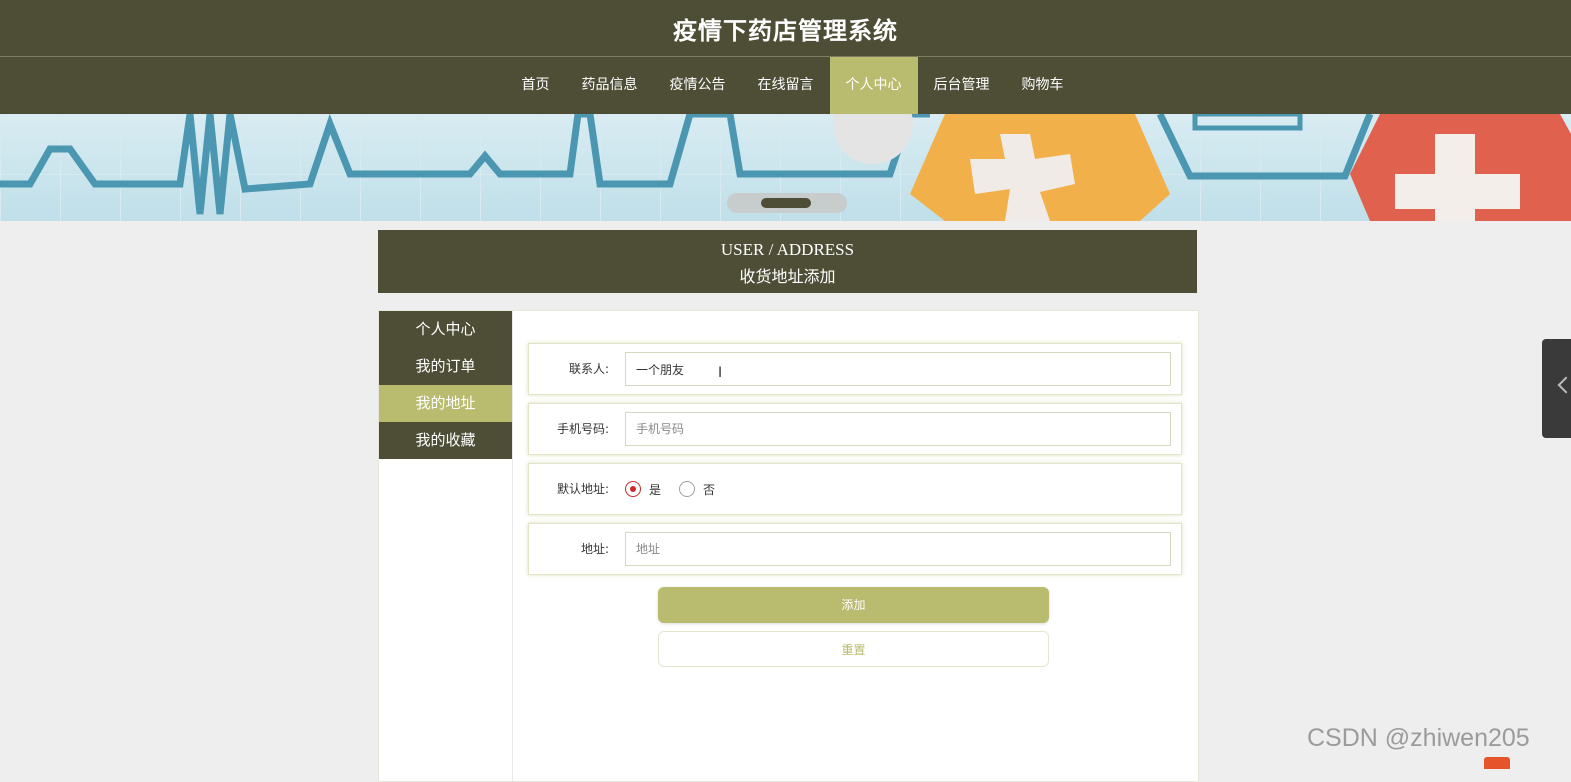 The image size is (1571, 782). I want to click on contact-input, so click(898, 369).